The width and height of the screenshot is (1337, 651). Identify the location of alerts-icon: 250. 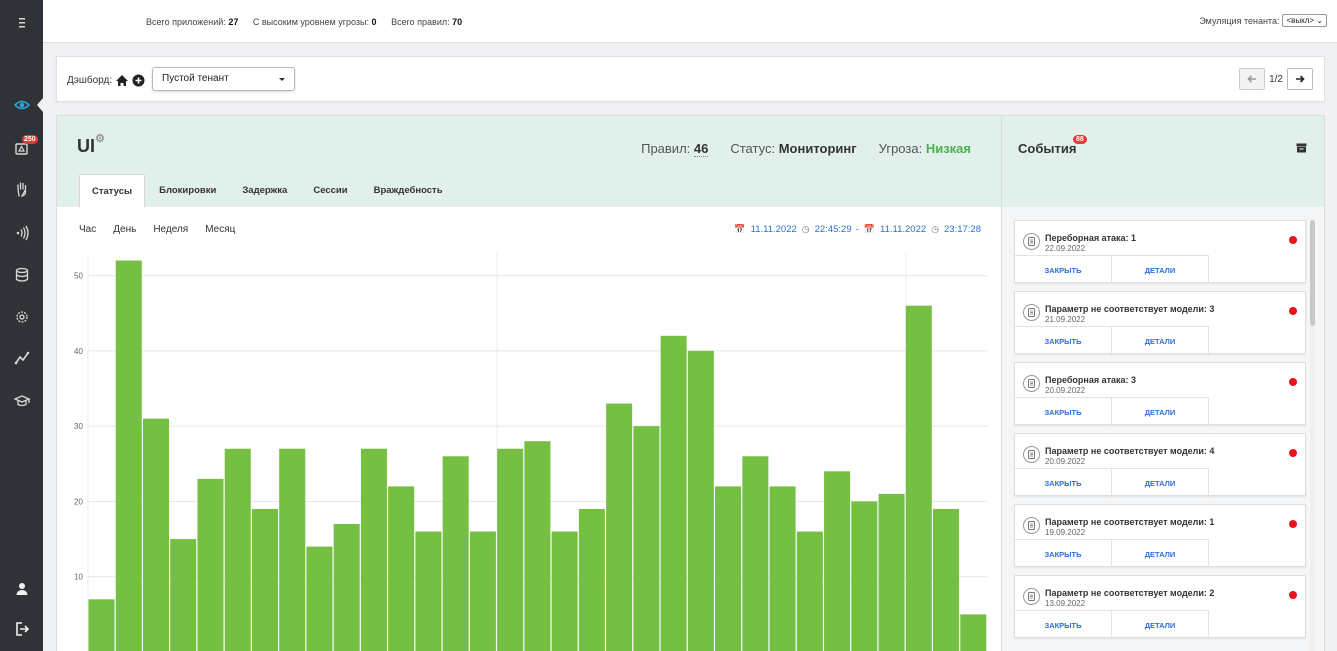
(21, 148).